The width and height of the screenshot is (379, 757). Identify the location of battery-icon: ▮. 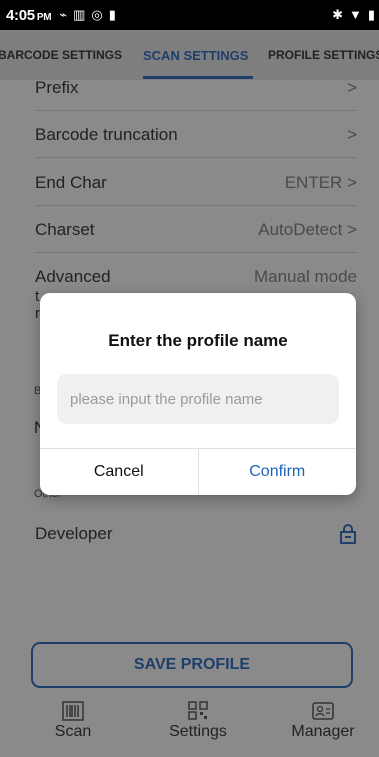
(371, 14).